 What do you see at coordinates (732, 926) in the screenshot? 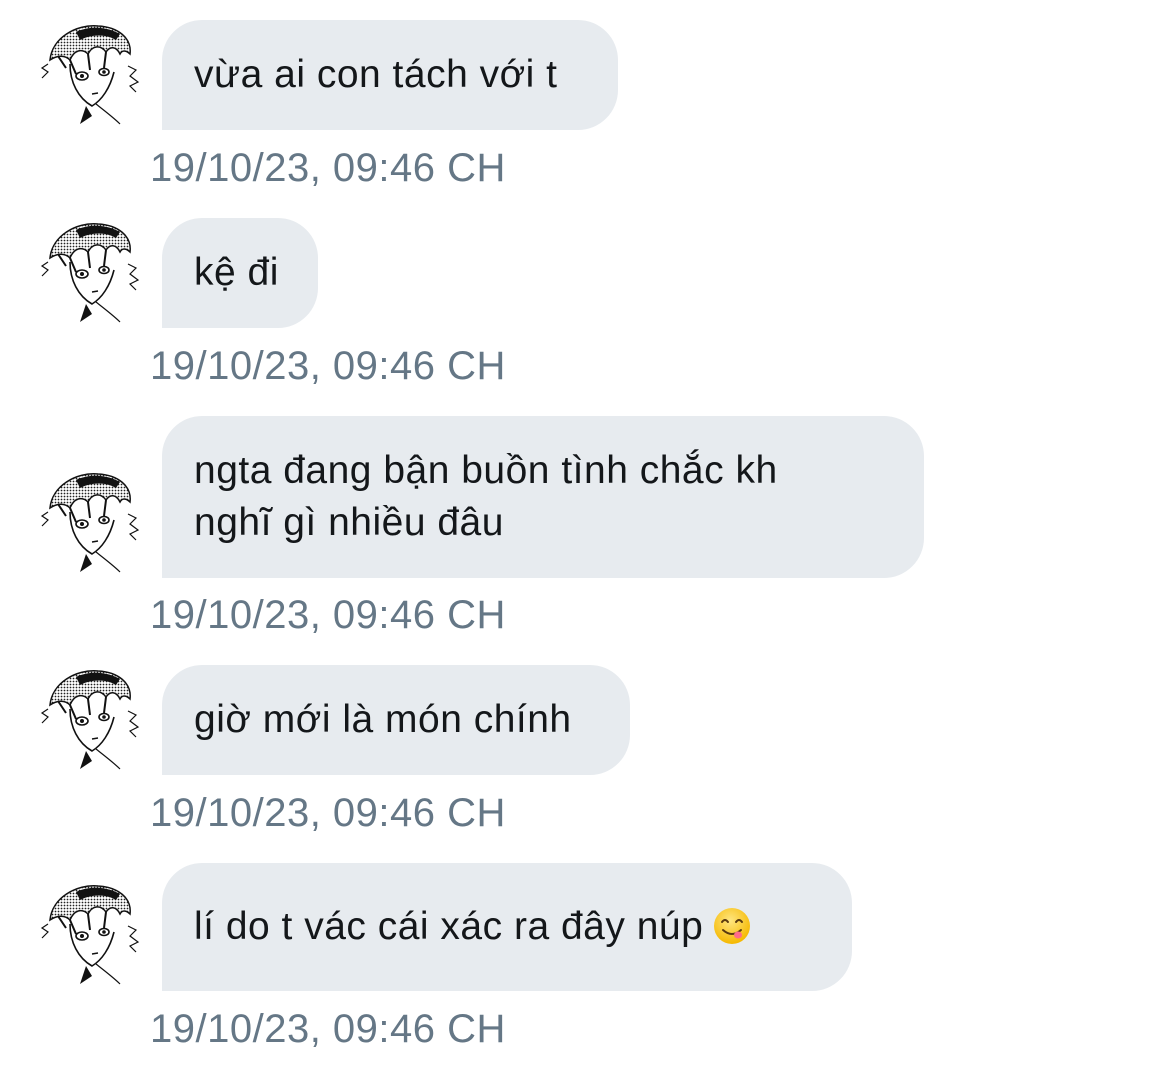
I see `savoring-food-face-emoji-icon` at bounding box center [732, 926].